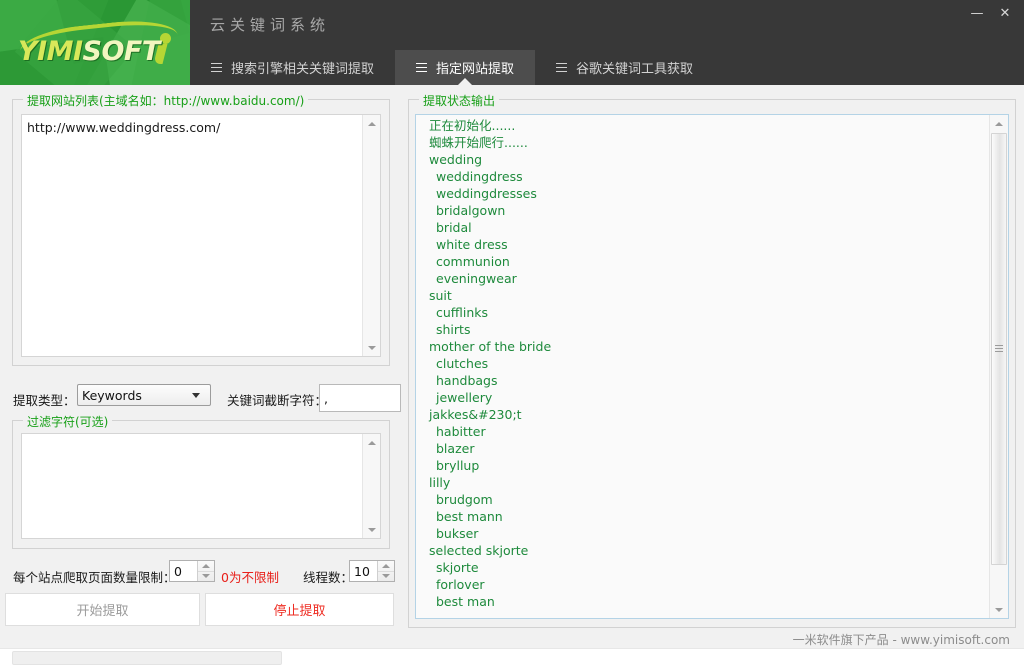 The width and height of the screenshot is (1024, 665). I want to click on site-list-value: http://www.weddingdress.com/, so click(124, 127).